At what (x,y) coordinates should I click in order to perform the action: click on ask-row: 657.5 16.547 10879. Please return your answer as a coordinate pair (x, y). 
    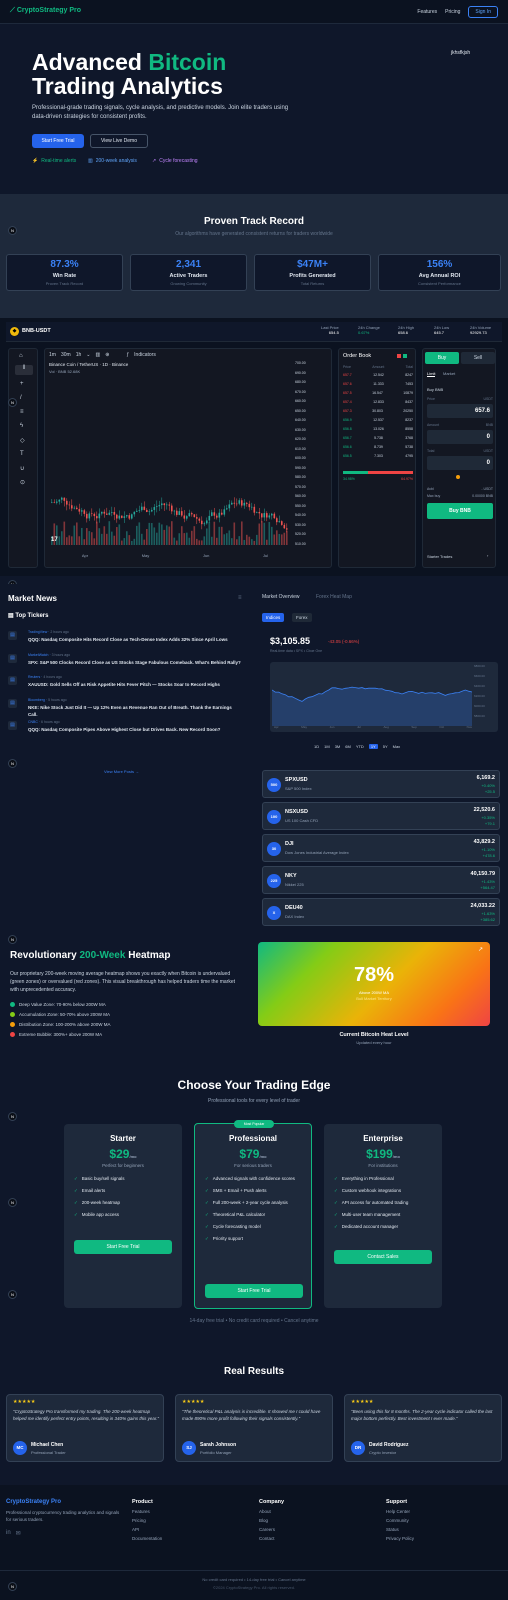
    Looking at the image, I should click on (378, 395).